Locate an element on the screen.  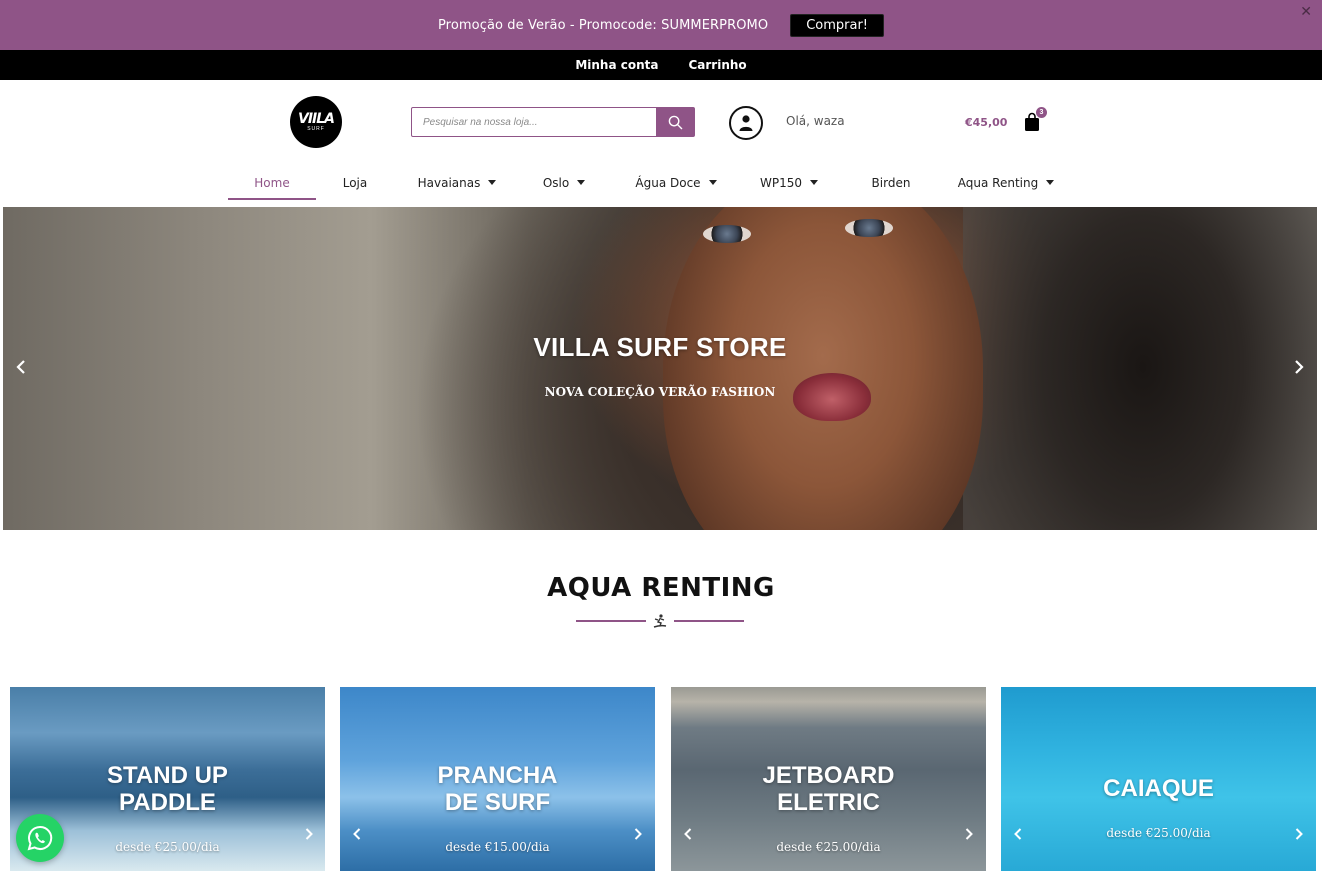
rental-card-jetboard-eletric: JETBOARD ELETRIC desde €25.00/dia is located at coordinates (828, 779).